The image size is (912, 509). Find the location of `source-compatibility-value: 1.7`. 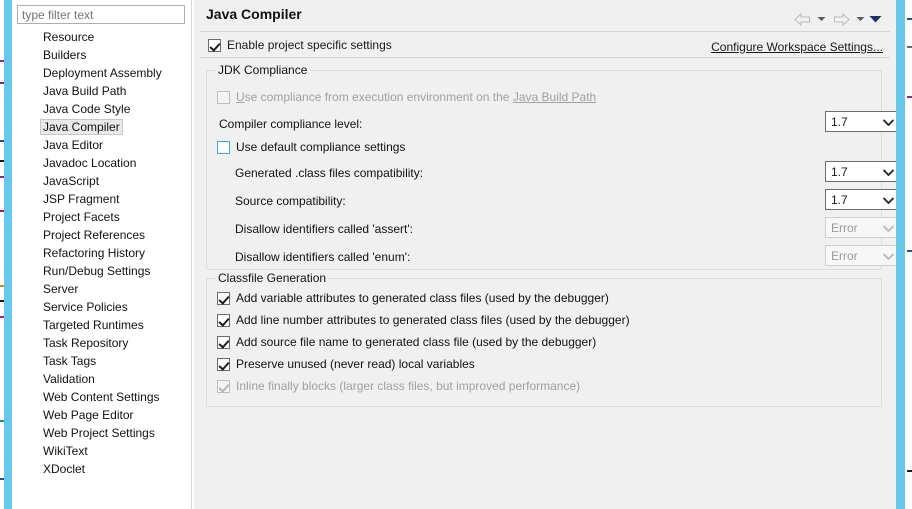

source-compatibility-value: 1.7 is located at coordinates (839, 199).